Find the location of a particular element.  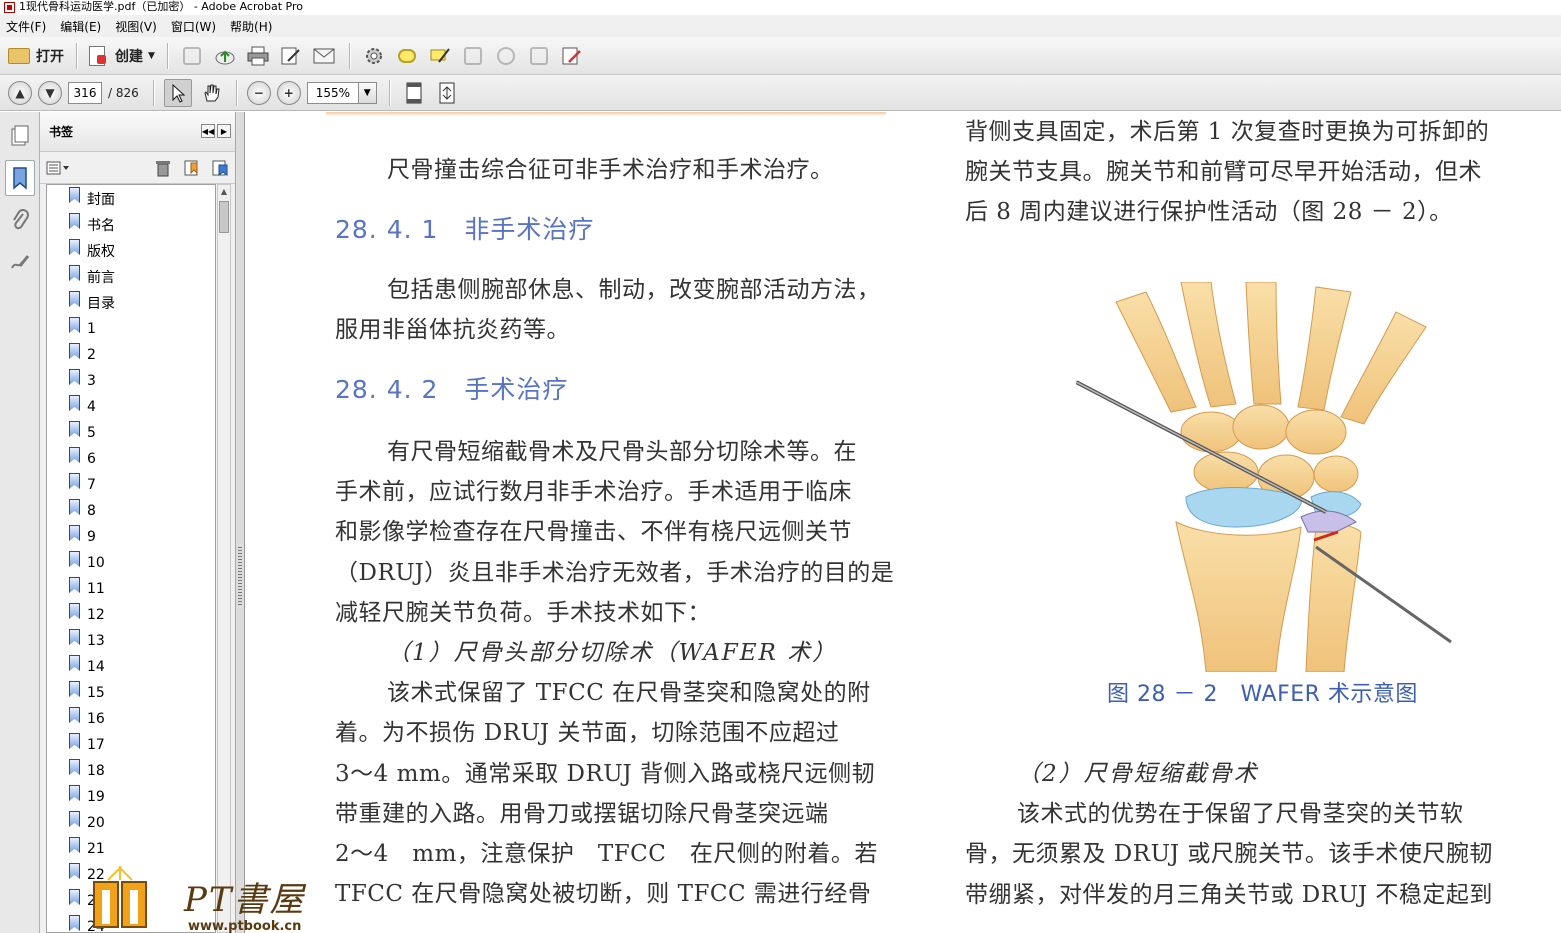

zoom-out-button: − is located at coordinates (258, 92).